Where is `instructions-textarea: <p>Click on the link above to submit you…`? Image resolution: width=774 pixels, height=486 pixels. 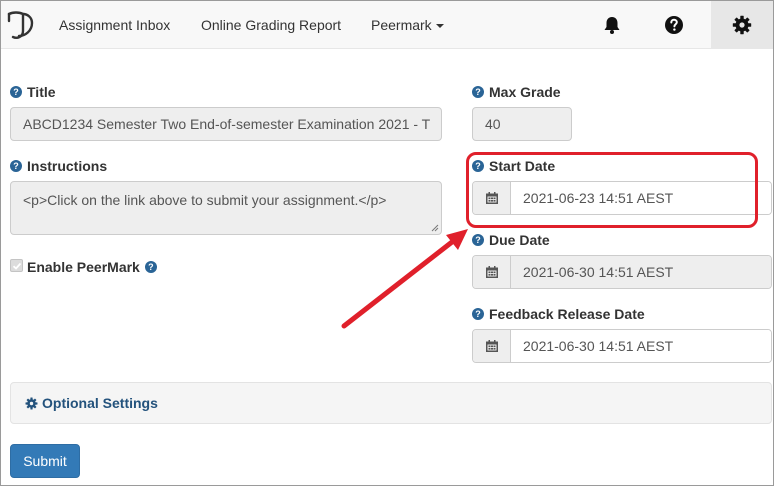 instructions-textarea: <p>Click on the link above to submit you… is located at coordinates (226, 208).